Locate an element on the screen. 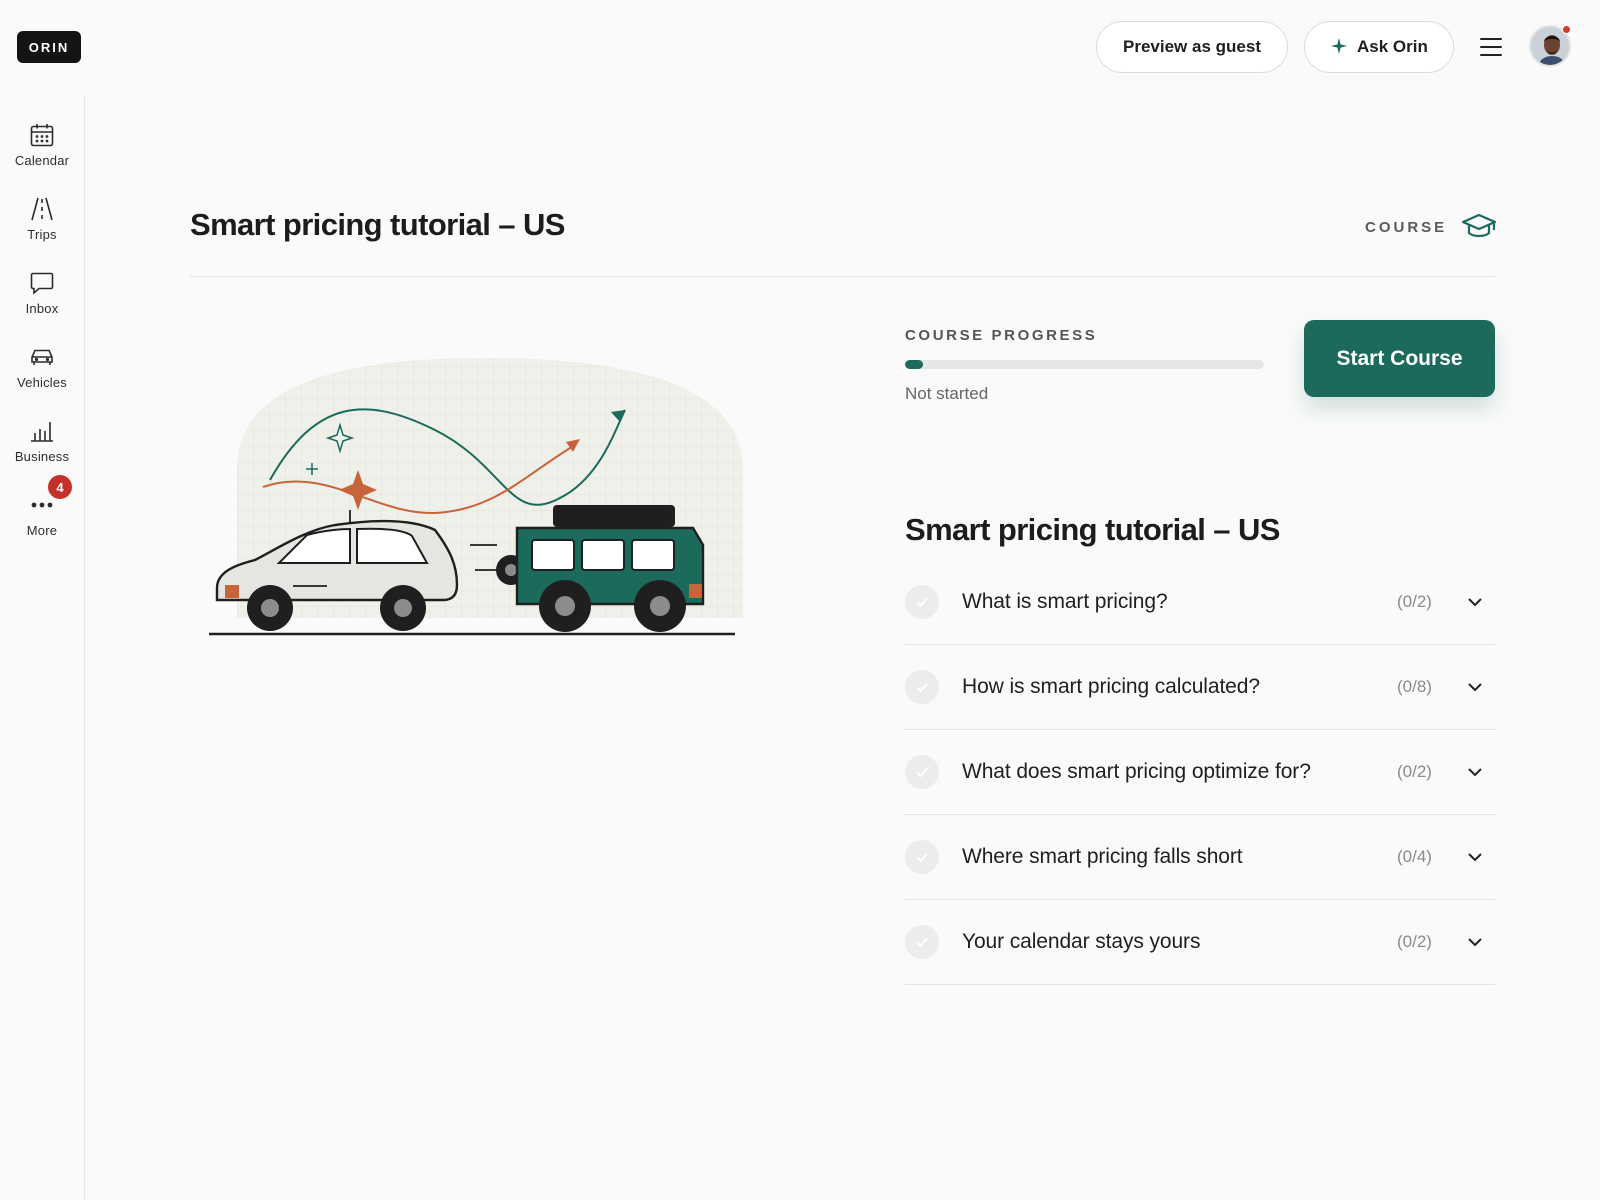 This screenshot has height=1200, width=1600. course-progress-bar is located at coordinates (1084, 364).